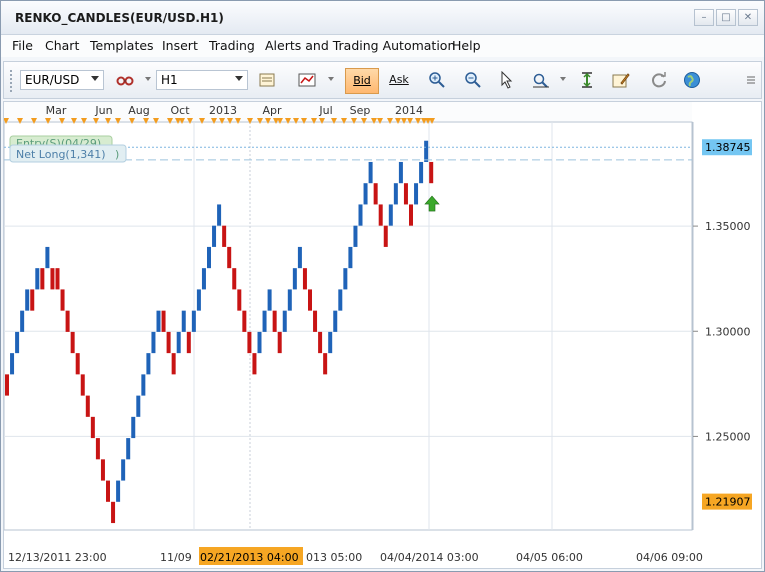 Image resolution: width=765 pixels, height=572 pixels. Describe the element at coordinates (473, 80) in the screenshot. I see `zoom-out-icon` at that location.